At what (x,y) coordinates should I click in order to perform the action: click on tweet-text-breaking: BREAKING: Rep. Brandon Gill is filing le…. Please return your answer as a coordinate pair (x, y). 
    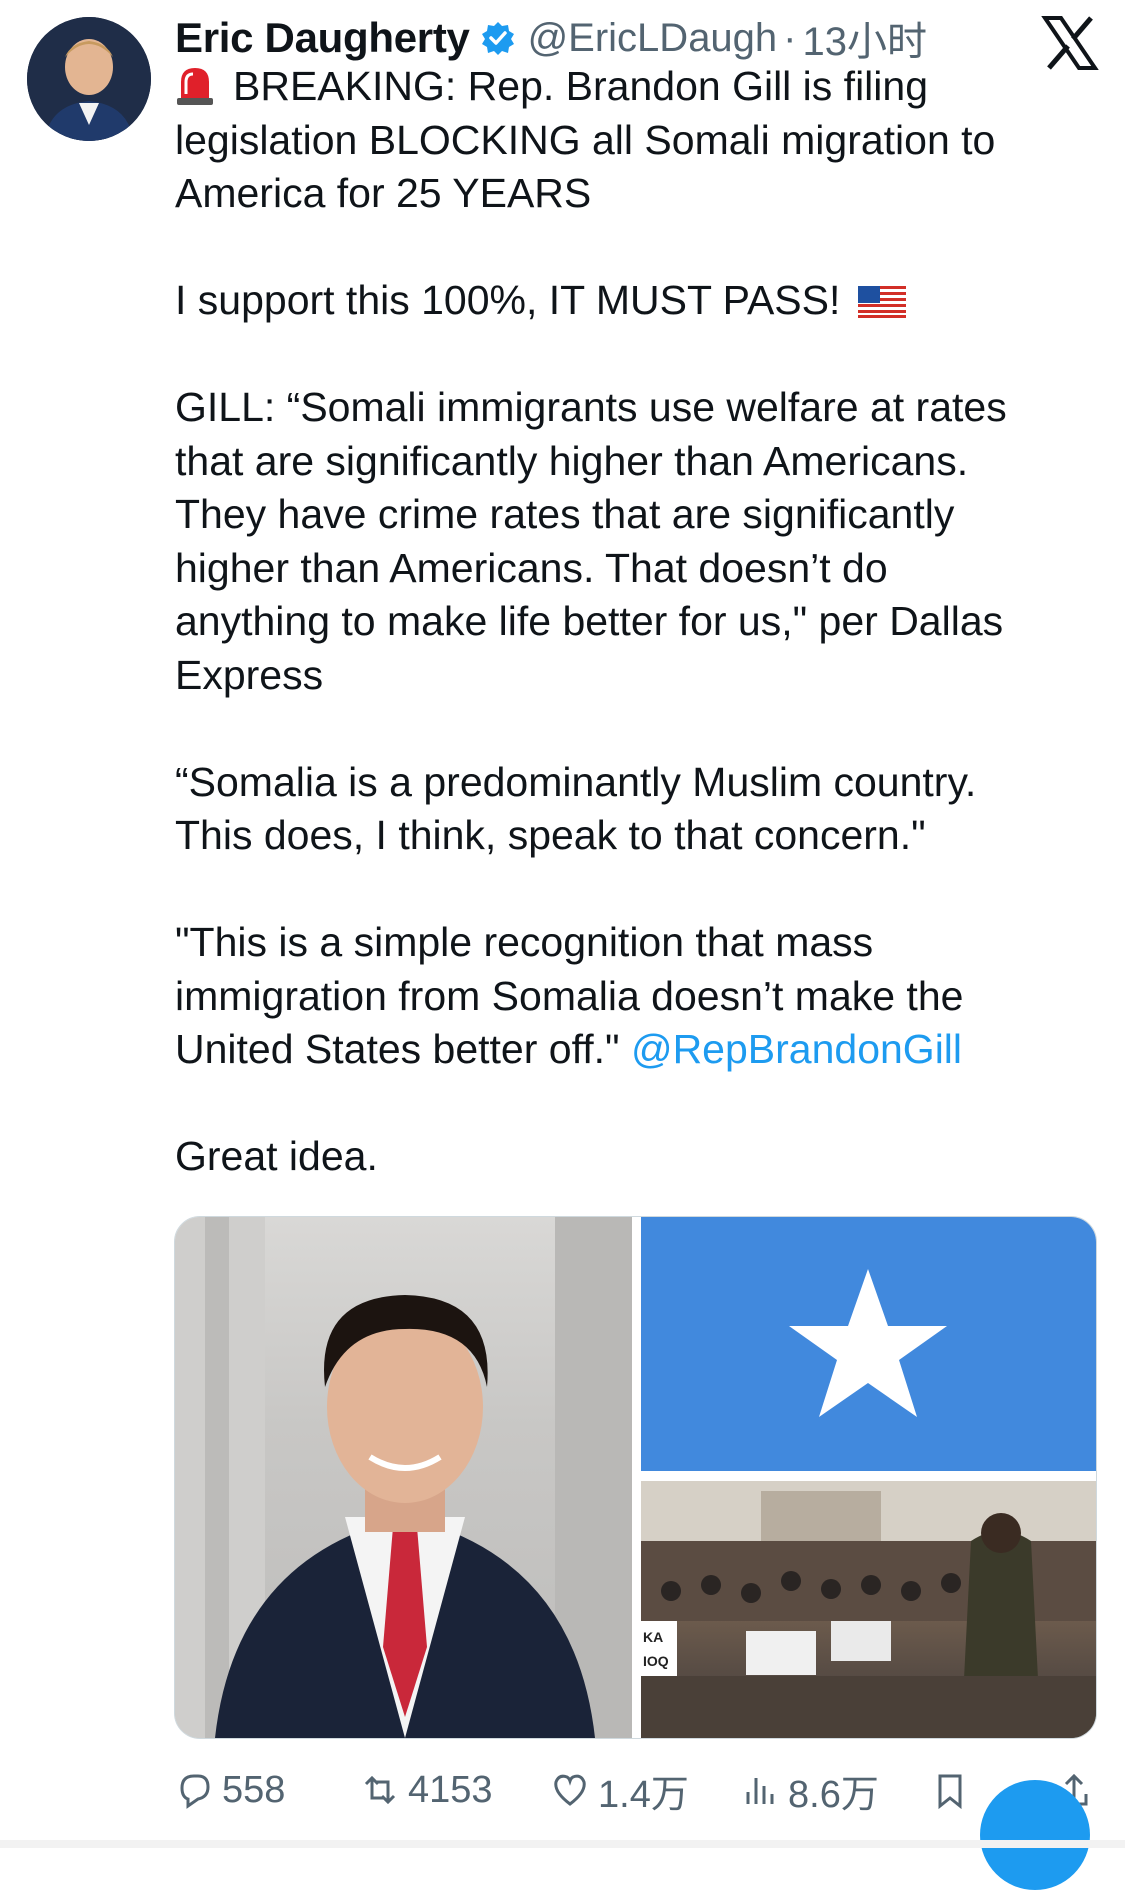
    Looking at the image, I should click on (585, 139).